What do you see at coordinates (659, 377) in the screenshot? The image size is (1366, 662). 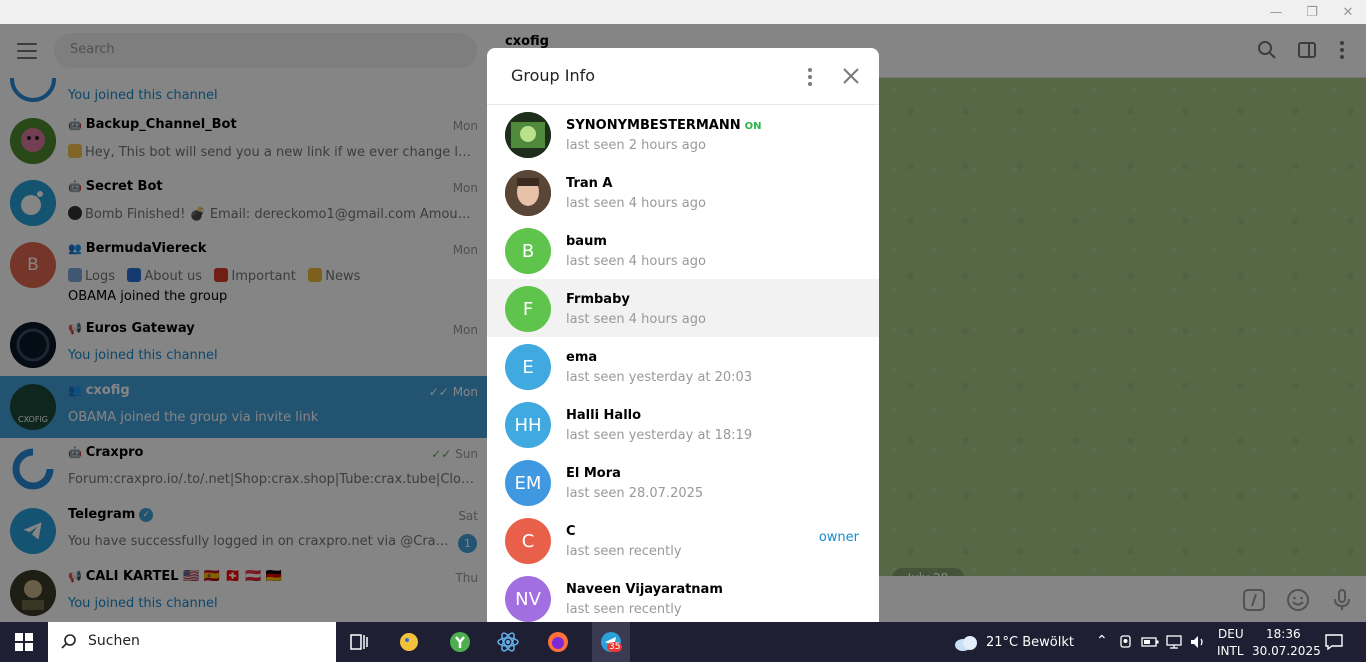 I see `member-last-seen: last seen yesterday at 20:03` at bounding box center [659, 377].